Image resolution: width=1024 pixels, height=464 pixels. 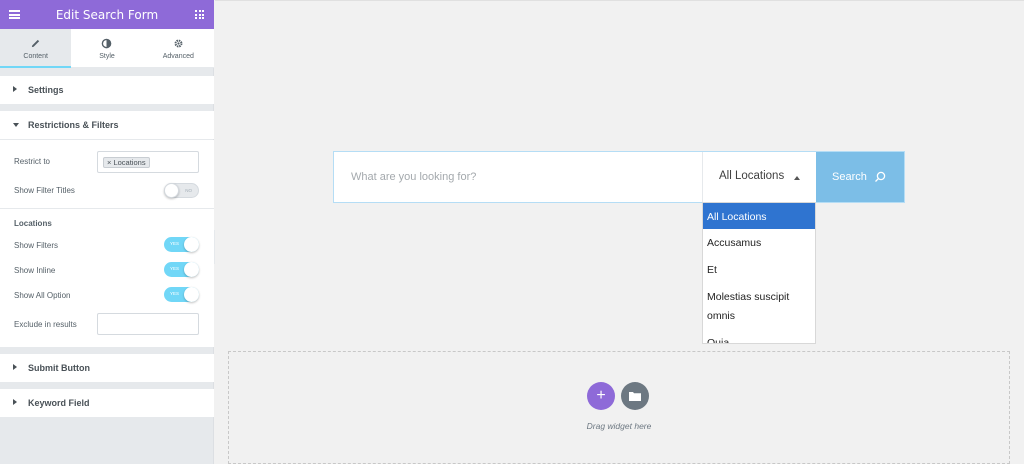 I want to click on tab-advanced: Advanced, so click(x=178, y=48).